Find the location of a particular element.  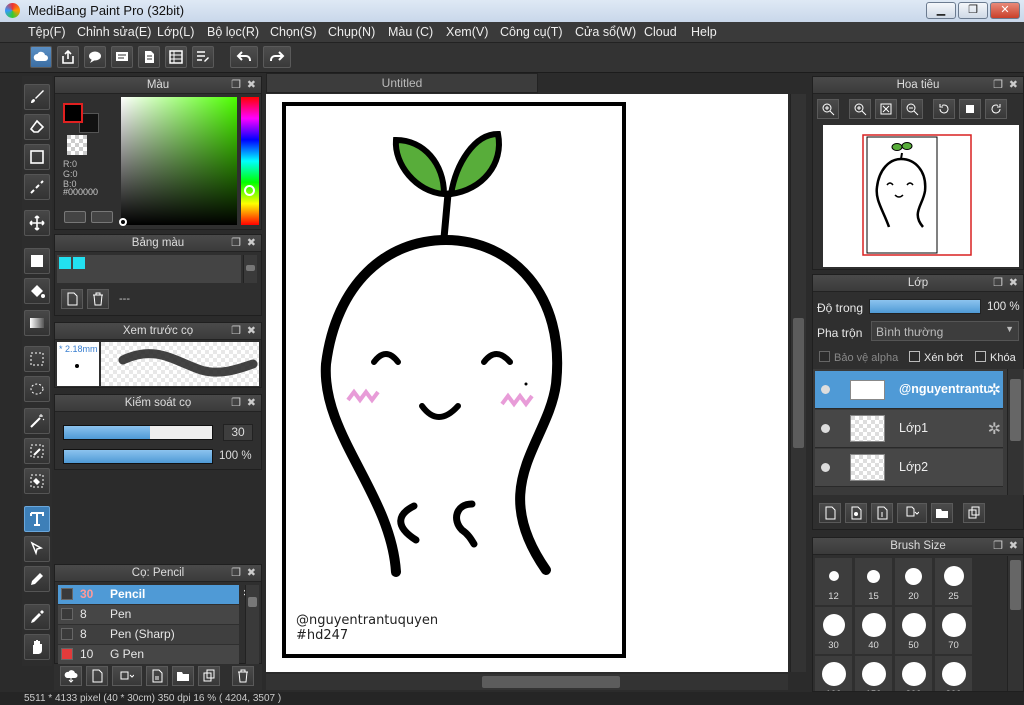

brush-size-option: 40 is located at coordinates (873, 630).